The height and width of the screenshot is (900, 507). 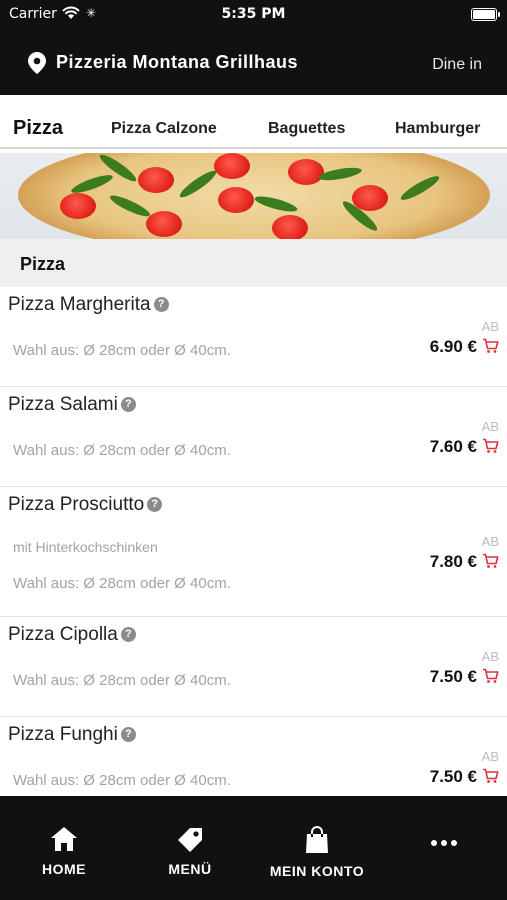 I want to click on location-pin-icon, so click(x=37, y=65).